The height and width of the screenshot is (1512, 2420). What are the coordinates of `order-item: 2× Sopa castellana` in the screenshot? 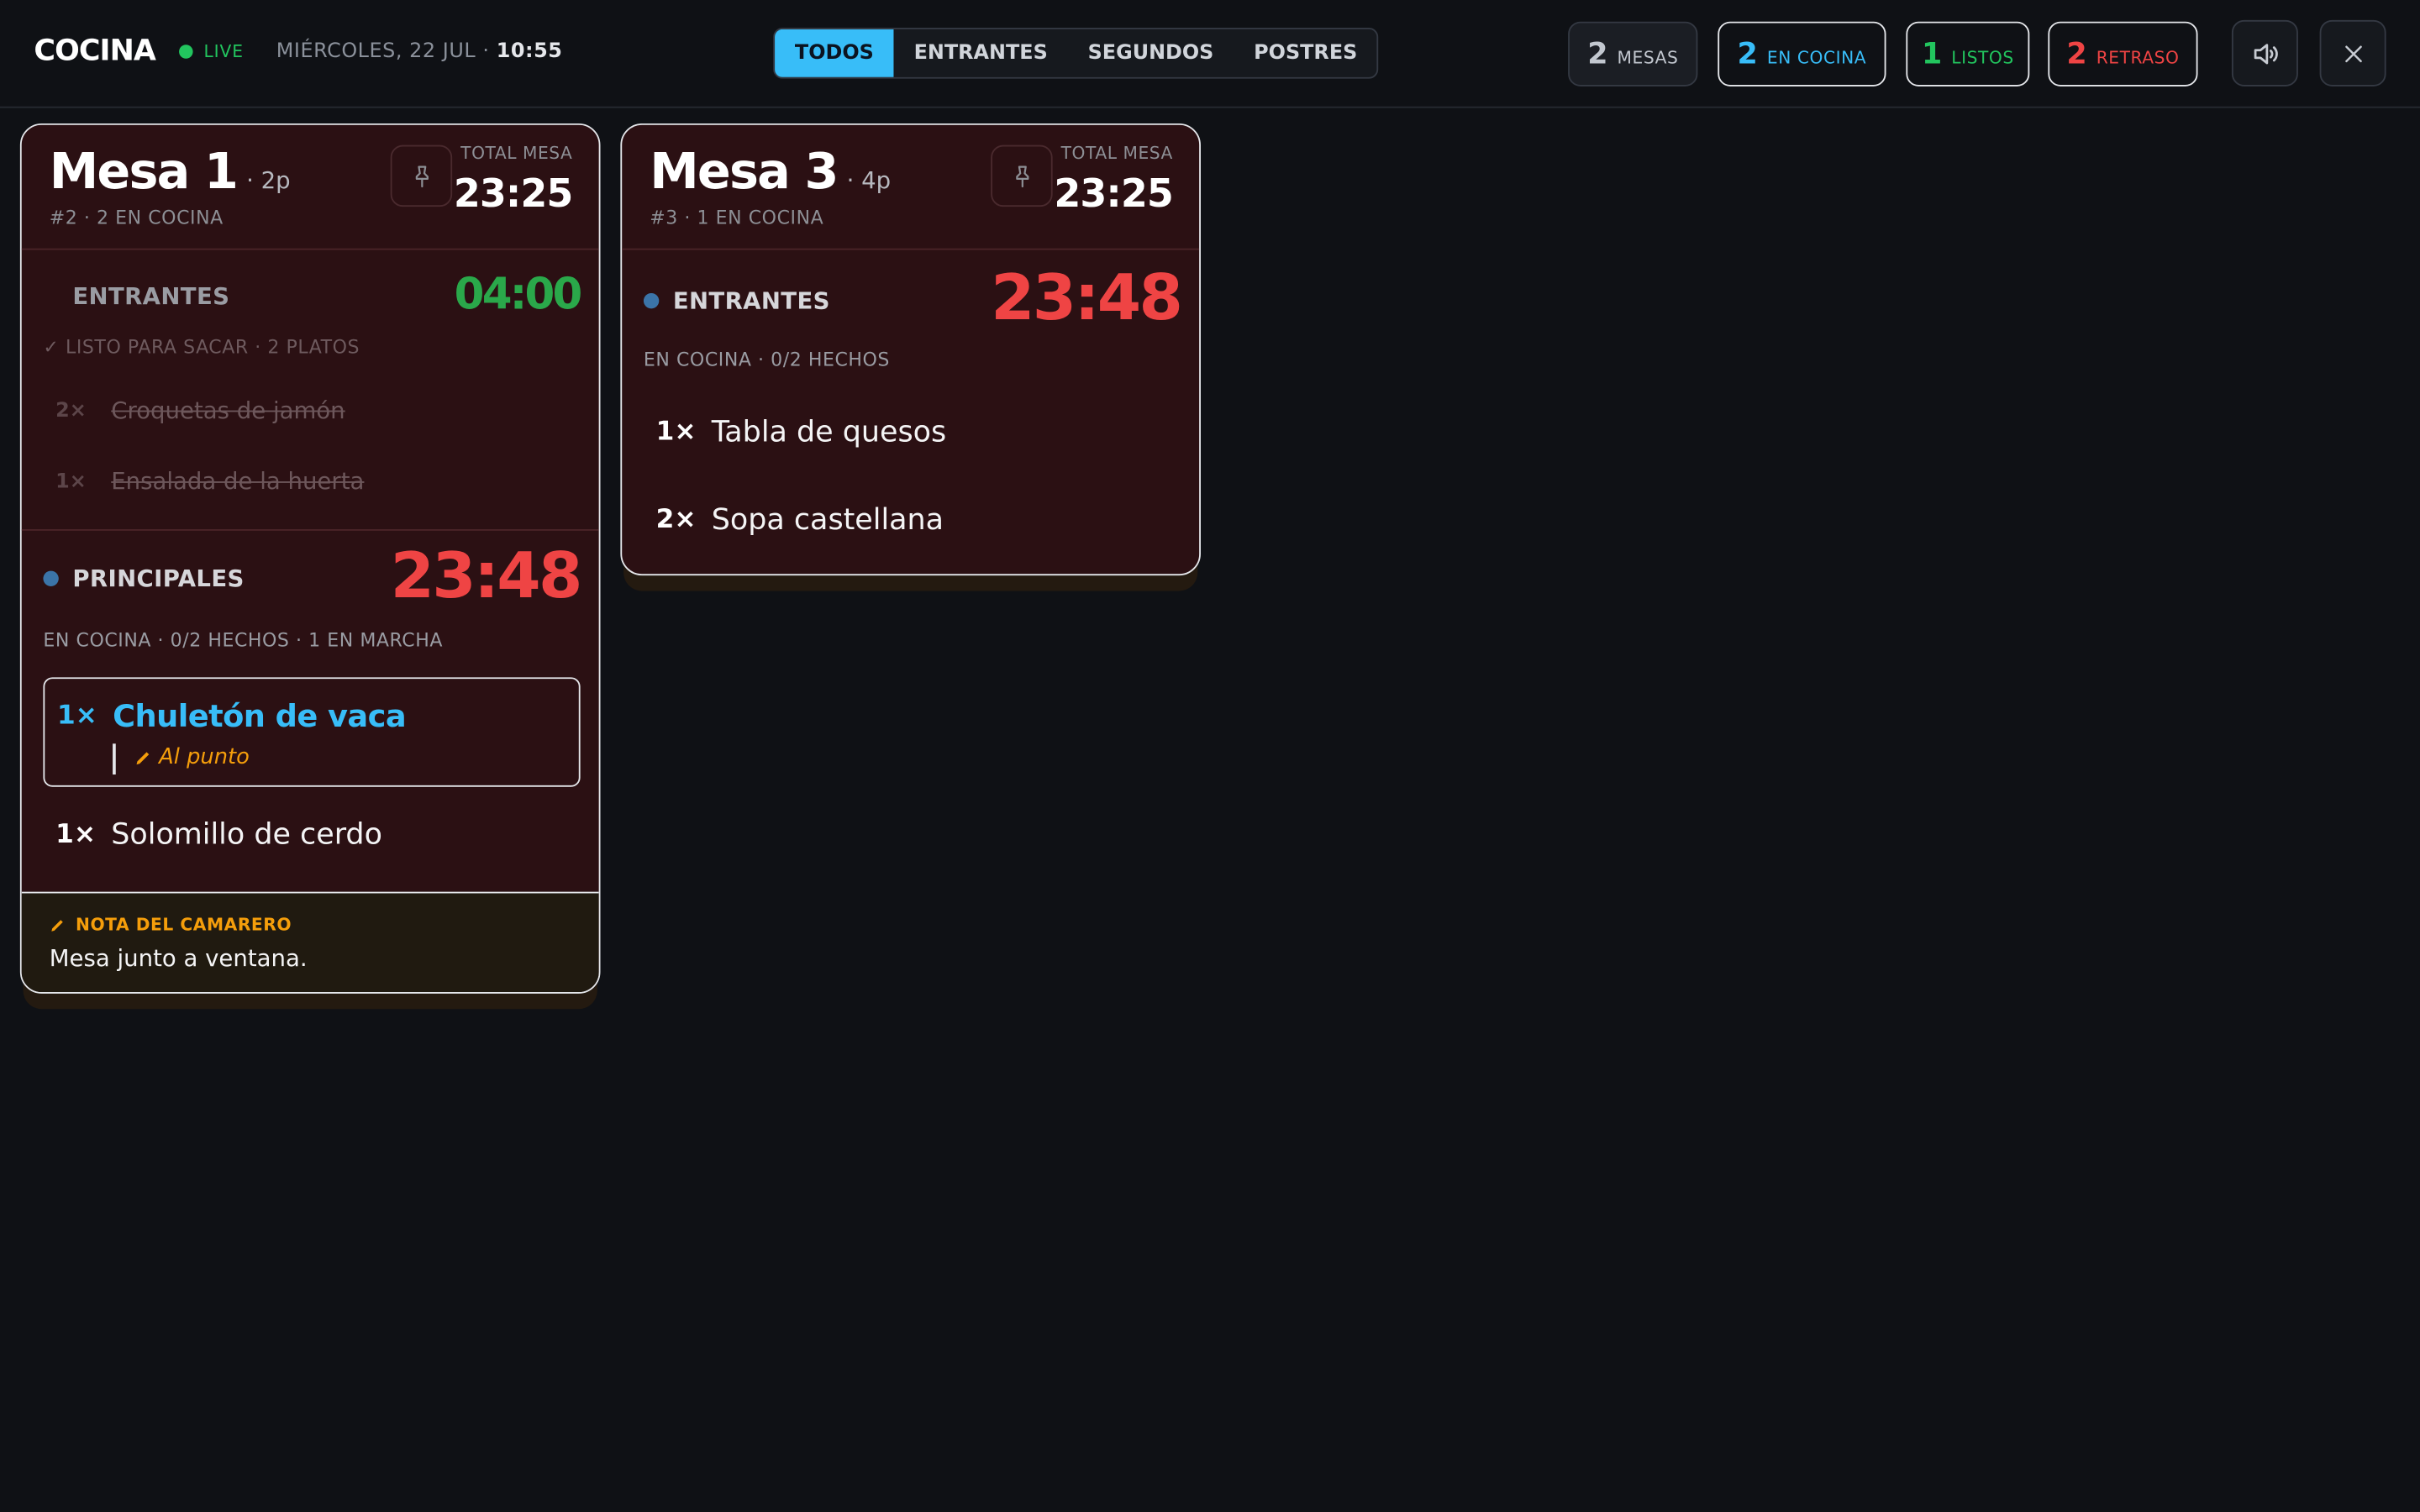 It's located at (800, 519).